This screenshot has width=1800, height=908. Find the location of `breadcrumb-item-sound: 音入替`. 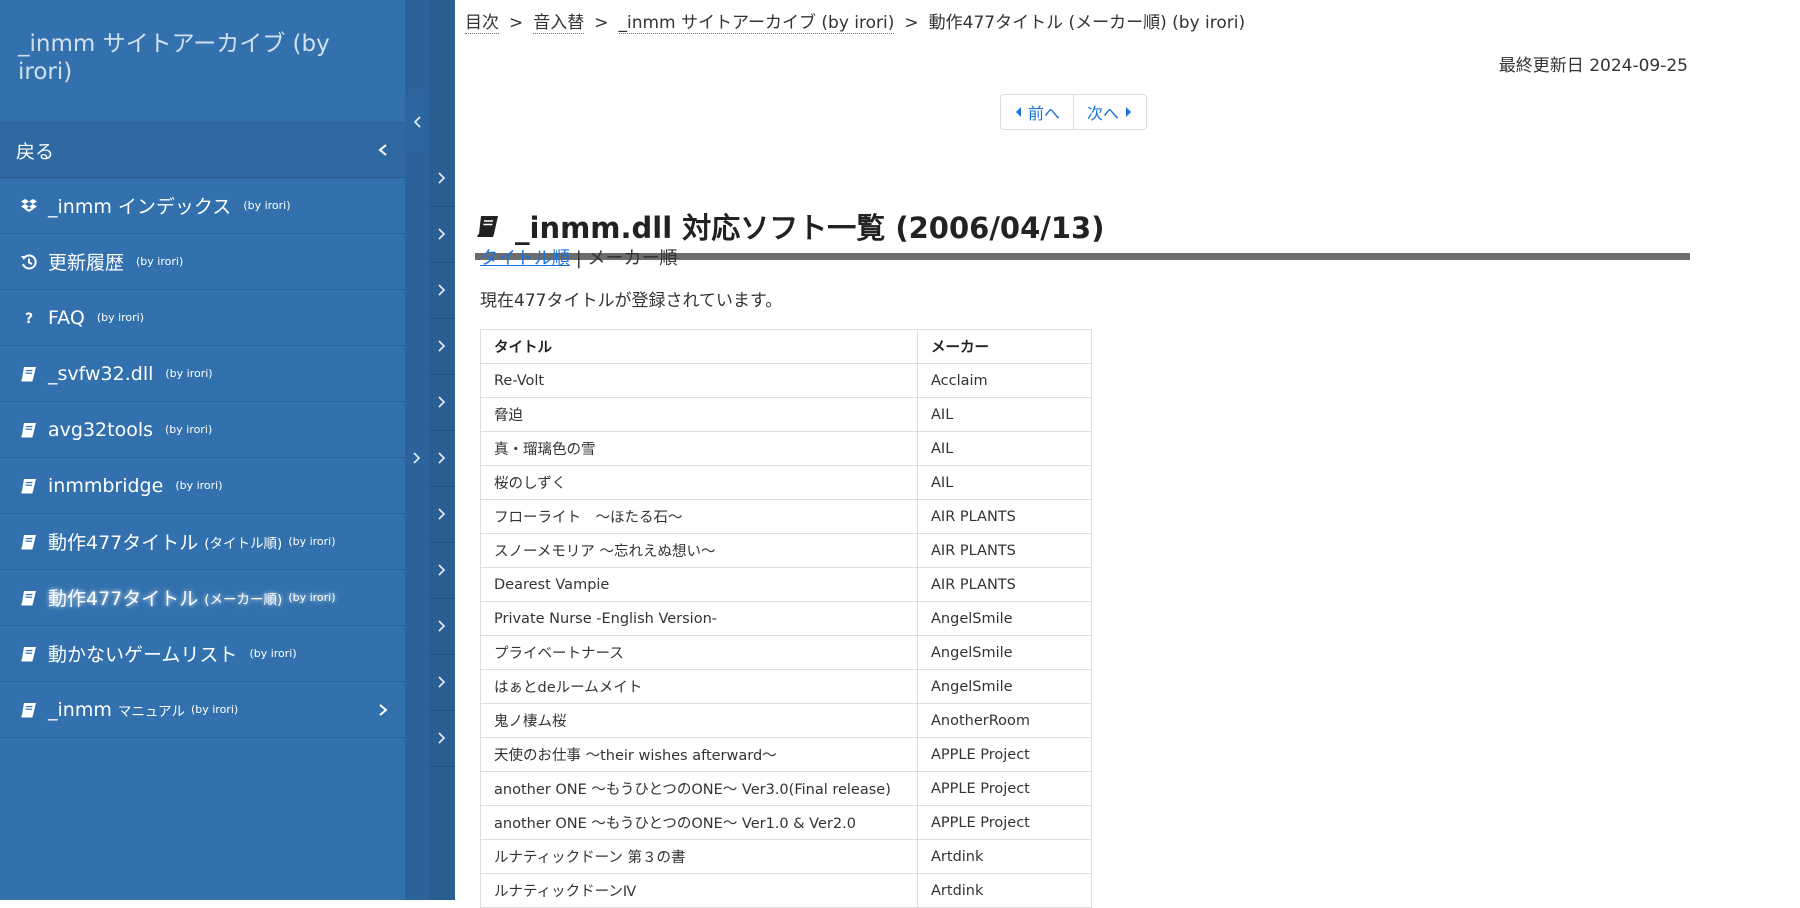

breadcrumb-item-sound: 音入替 is located at coordinates (559, 23).